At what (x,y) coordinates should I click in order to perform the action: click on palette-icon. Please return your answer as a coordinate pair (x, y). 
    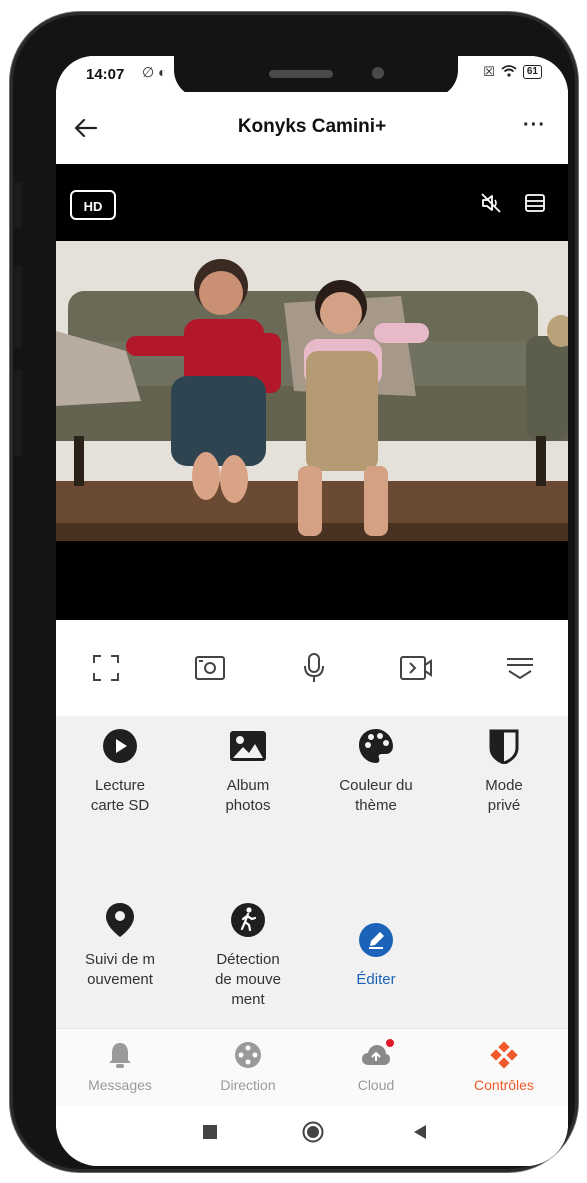
    Looking at the image, I should click on (376, 746).